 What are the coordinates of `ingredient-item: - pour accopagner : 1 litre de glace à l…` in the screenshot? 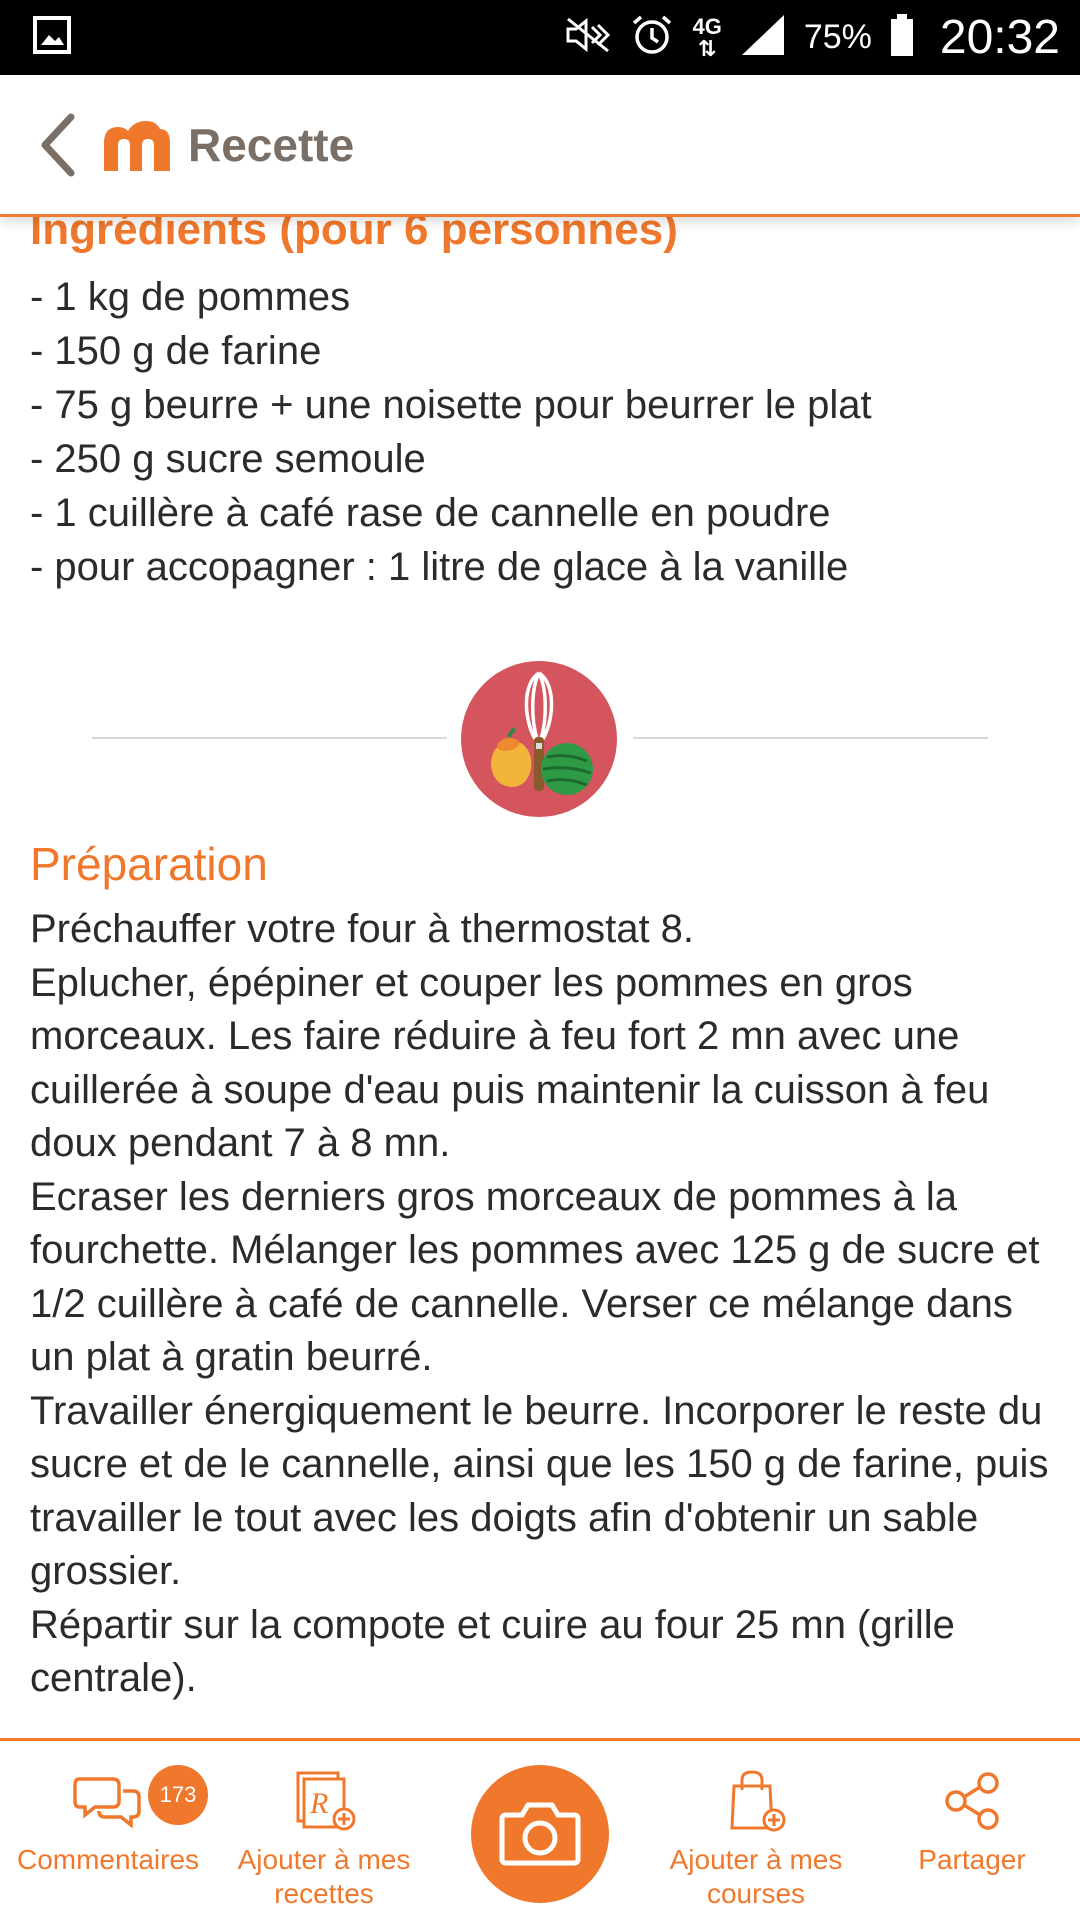 It's located at (439, 567).